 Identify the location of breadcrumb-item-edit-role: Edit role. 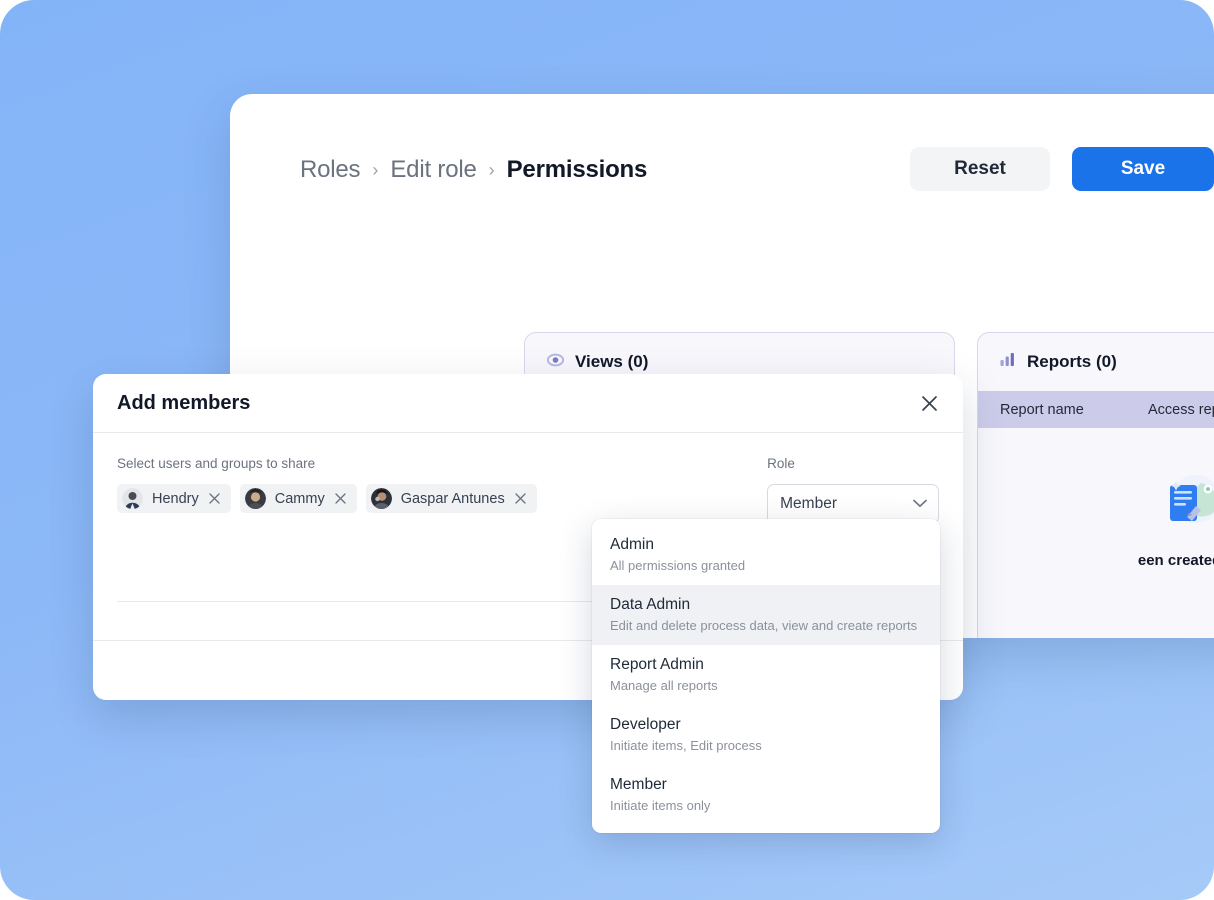
(433, 170).